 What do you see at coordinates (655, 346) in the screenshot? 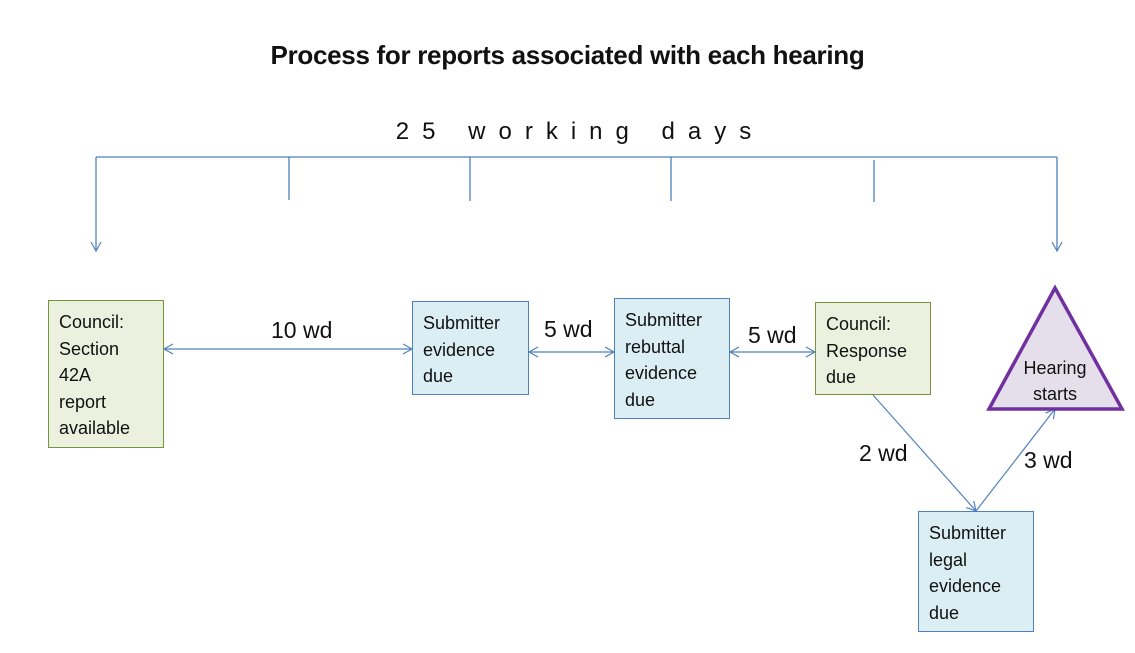
I see `step-line: rebuttal` at bounding box center [655, 346].